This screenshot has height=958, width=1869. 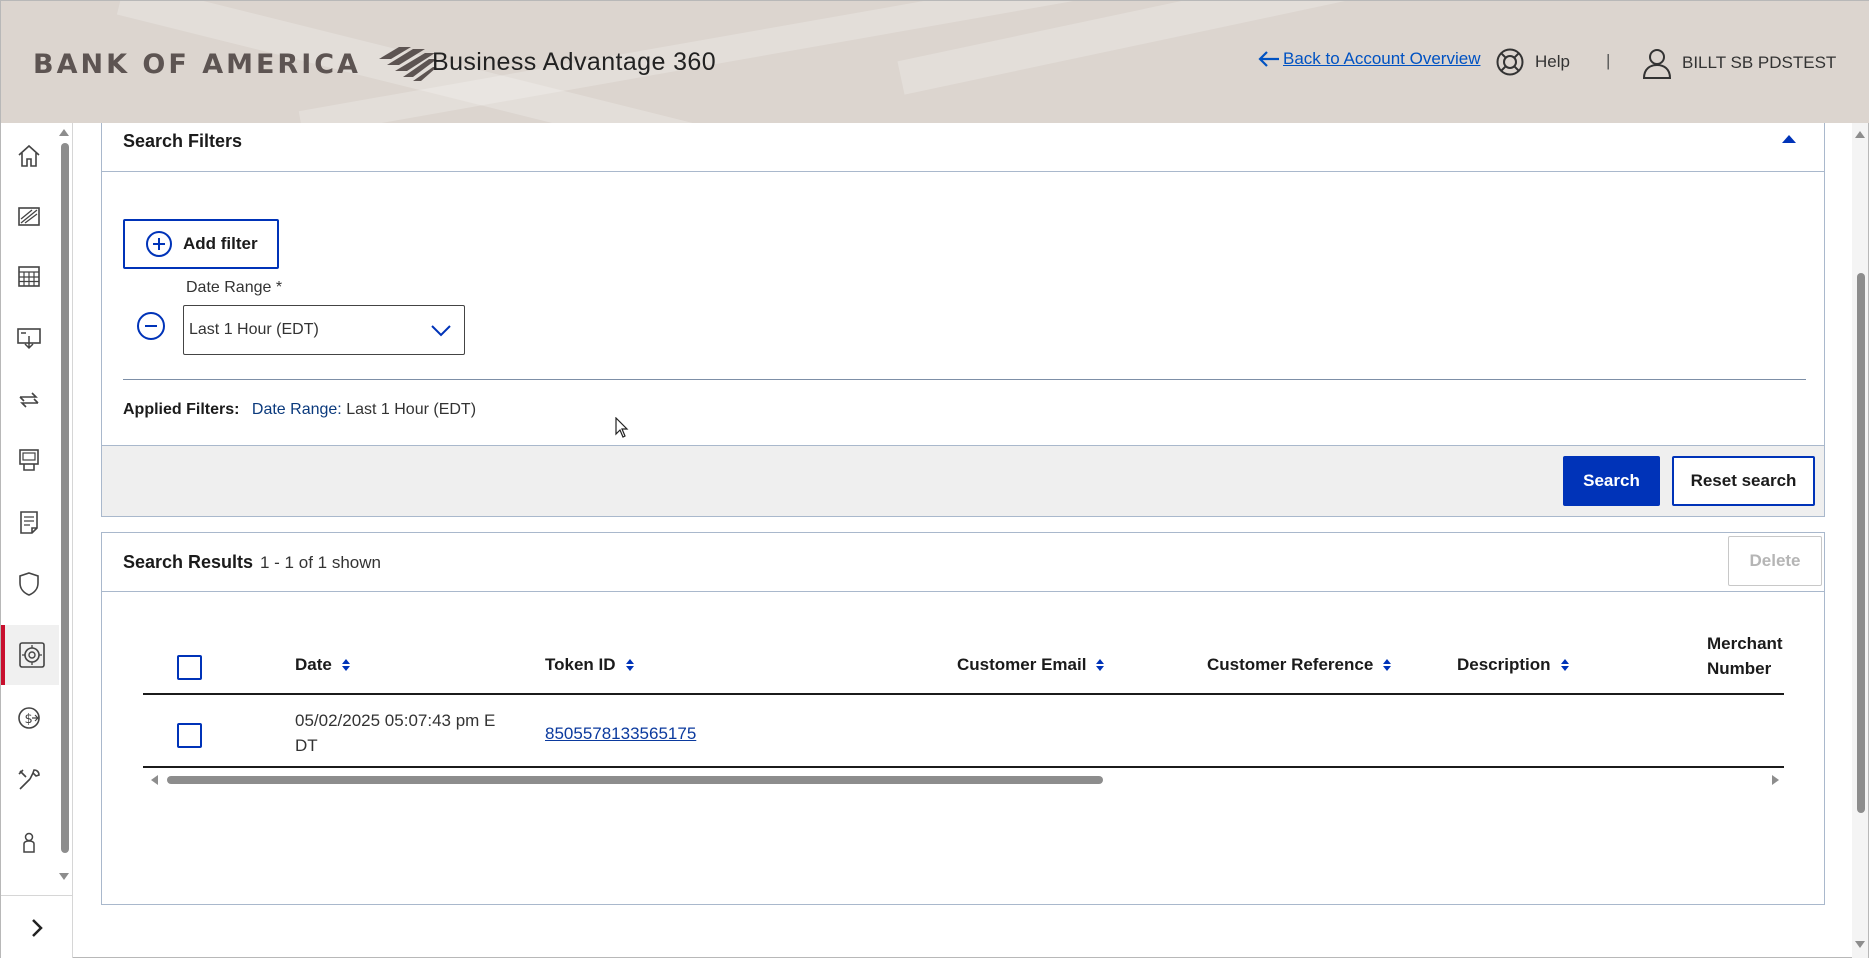 What do you see at coordinates (65, 498) in the screenshot?
I see `rail-scrollbar-thumb` at bounding box center [65, 498].